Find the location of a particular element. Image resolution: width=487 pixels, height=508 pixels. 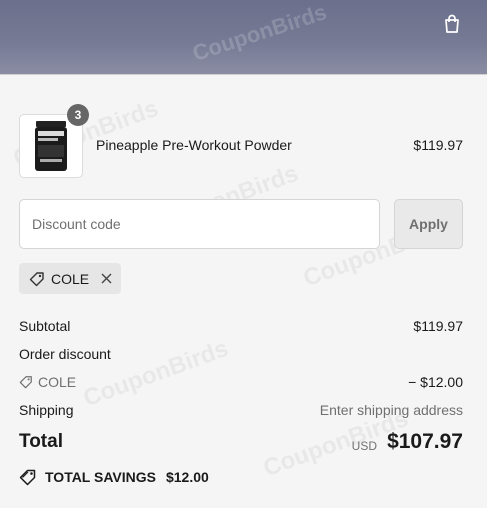

discount-value: − $12.00 is located at coordinates (435, 382).